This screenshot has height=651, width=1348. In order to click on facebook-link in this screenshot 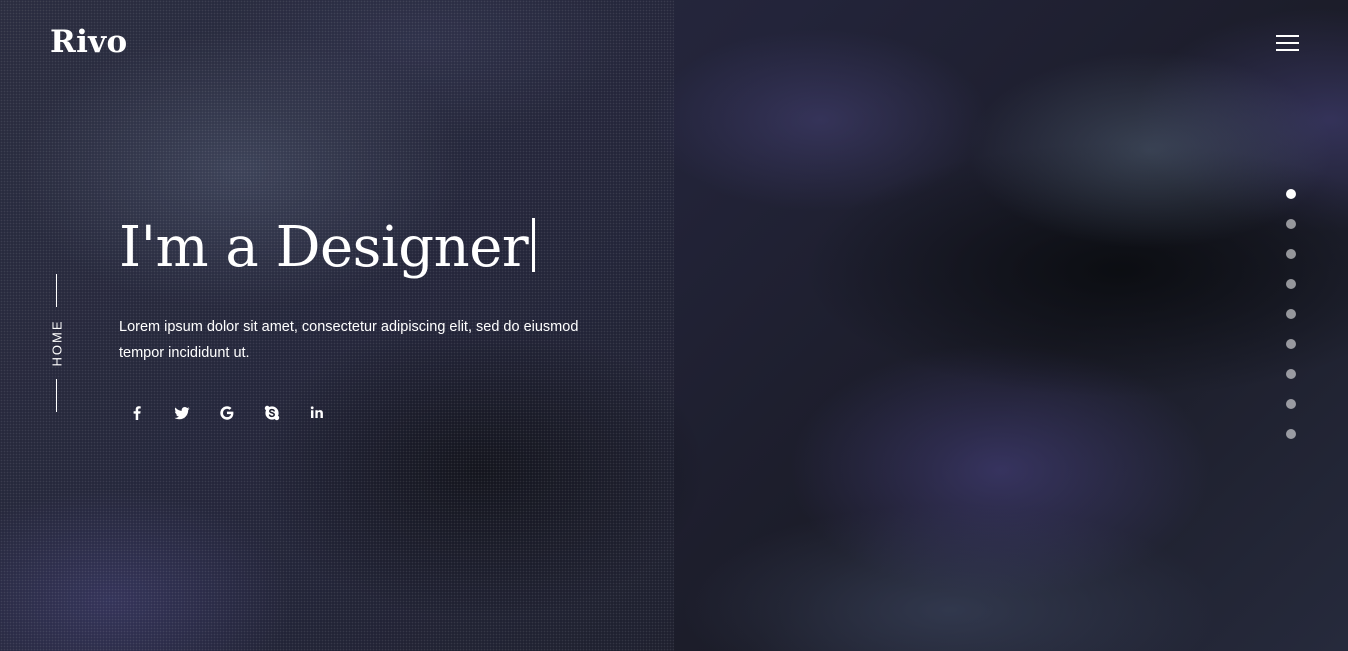, I will do `click(137, 413)`.